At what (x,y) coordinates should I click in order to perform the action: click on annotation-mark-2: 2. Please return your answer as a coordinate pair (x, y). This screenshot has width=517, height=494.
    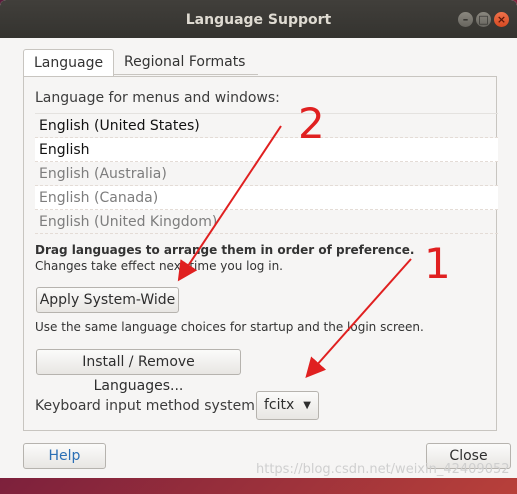
    Looking at the image, I should click on (311, 123).